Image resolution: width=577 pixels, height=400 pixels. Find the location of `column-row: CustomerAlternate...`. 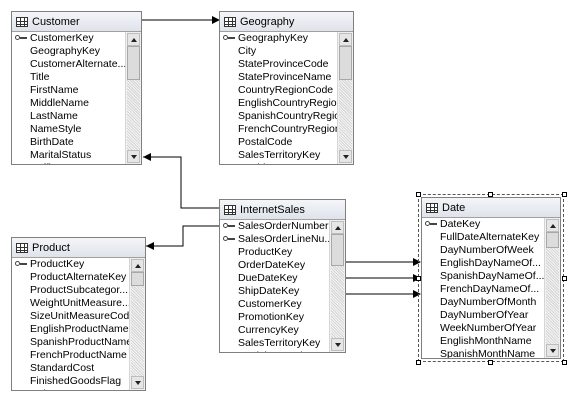

column-row: CustomerAlternate... is located at coordinates (68, 64).